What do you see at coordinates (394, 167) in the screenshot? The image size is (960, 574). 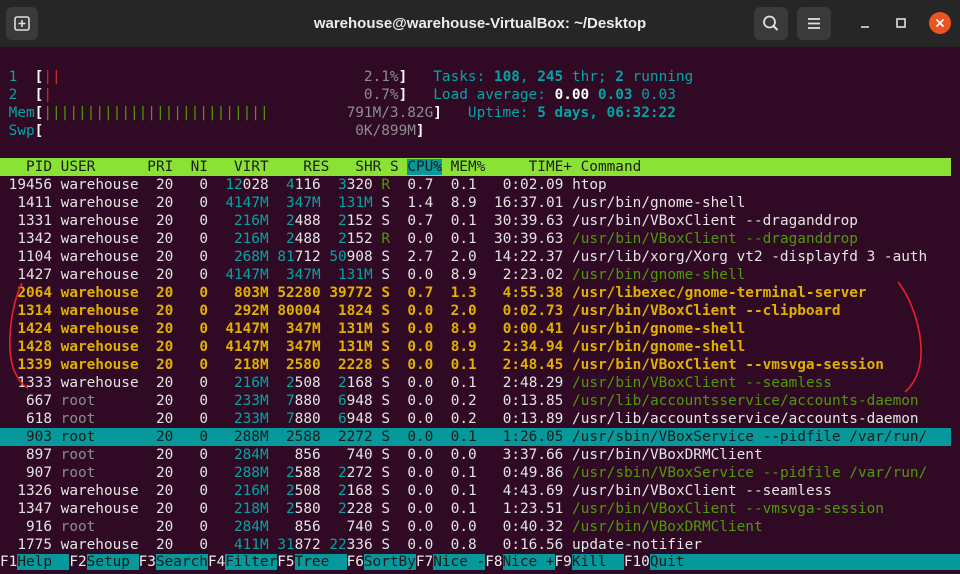 I see `column-header-state: S` at bounding box center [394, 167].